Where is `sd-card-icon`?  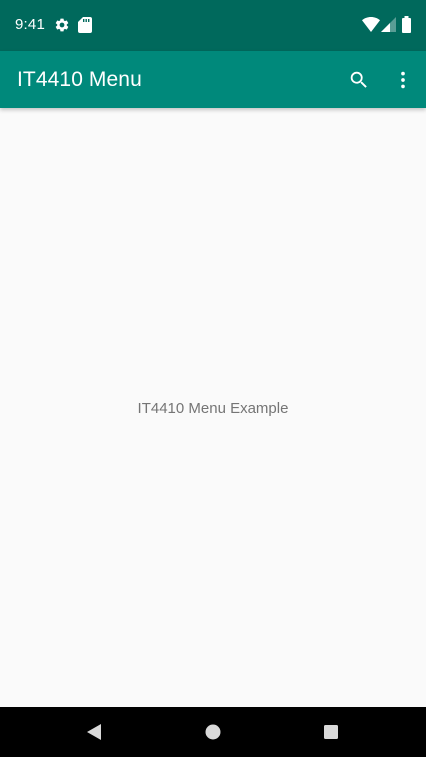
sd-card-icon is located at coordinates (85, 25).